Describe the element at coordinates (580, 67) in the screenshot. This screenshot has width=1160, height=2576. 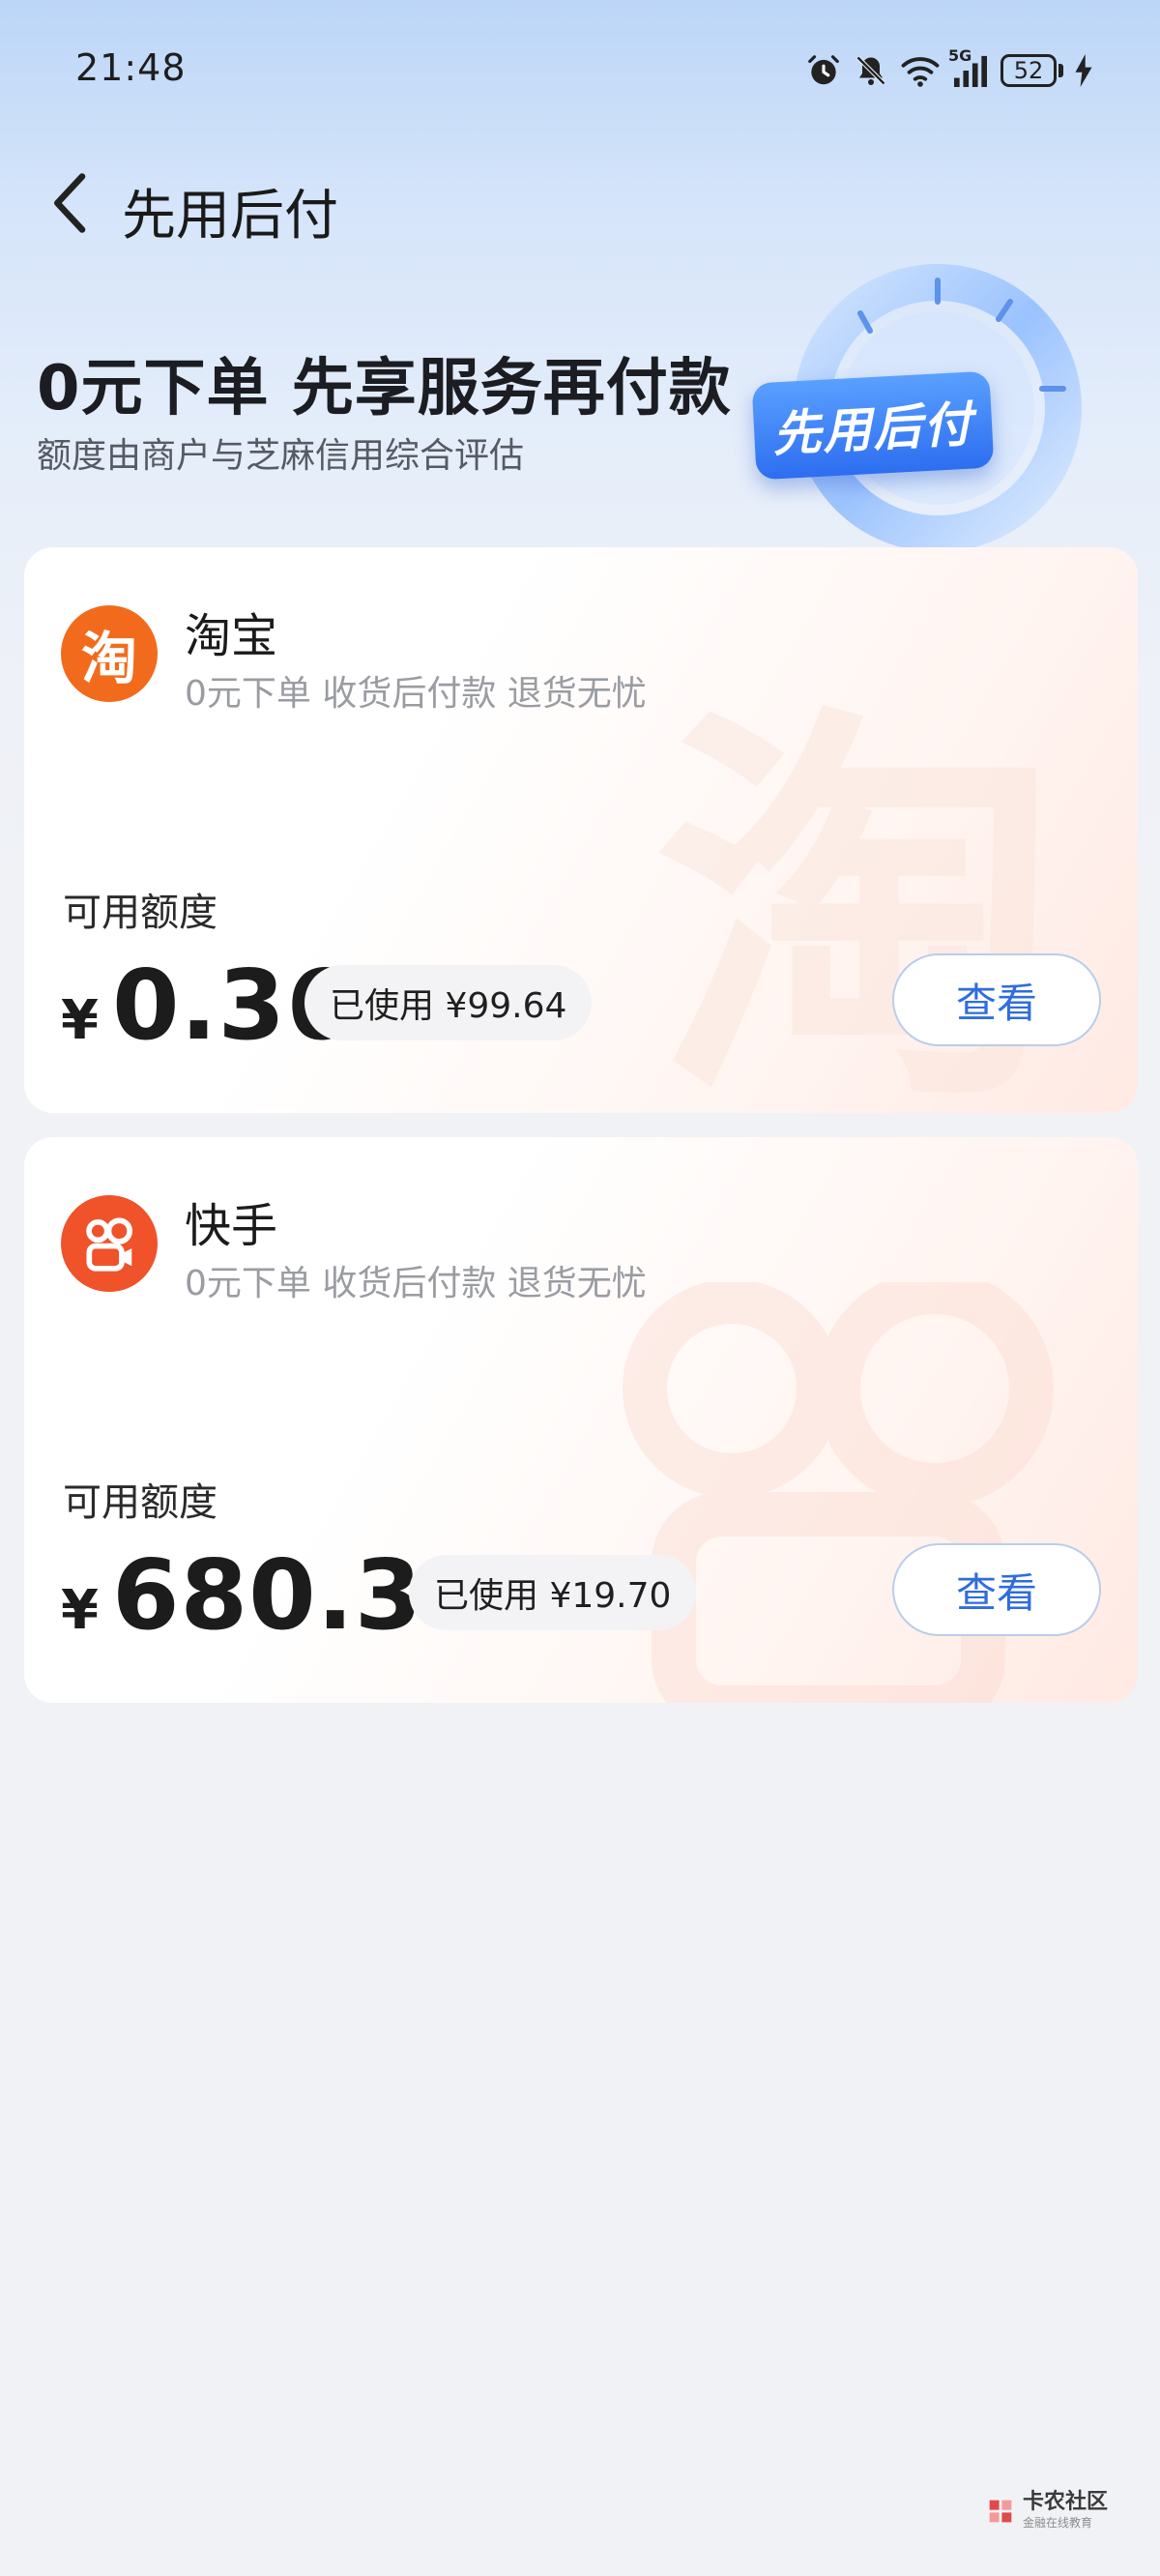
I see `status-bar: 21:48 5G 52` at that location.